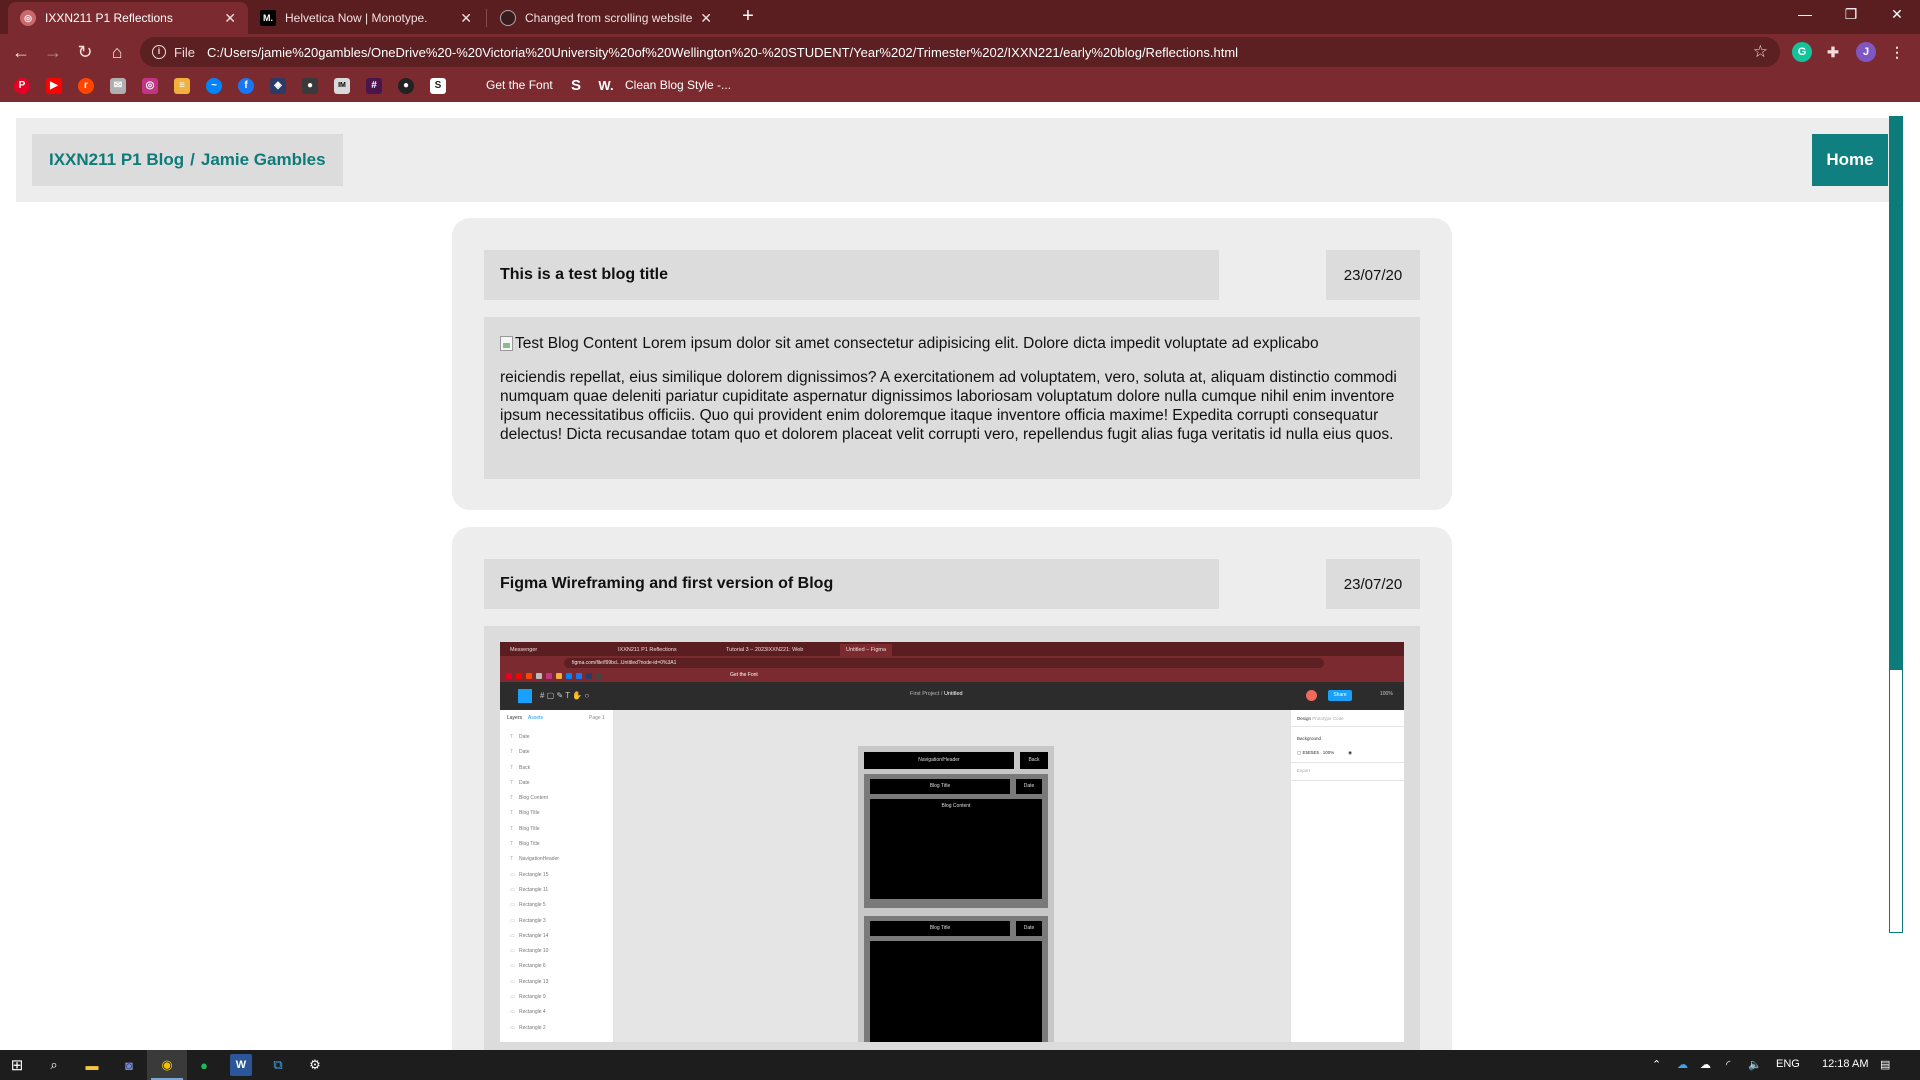 The height and width of the screenshot is (1080, 1920). I want to click on bookmark-get-the-font: Get the Font, so click(519, 85).